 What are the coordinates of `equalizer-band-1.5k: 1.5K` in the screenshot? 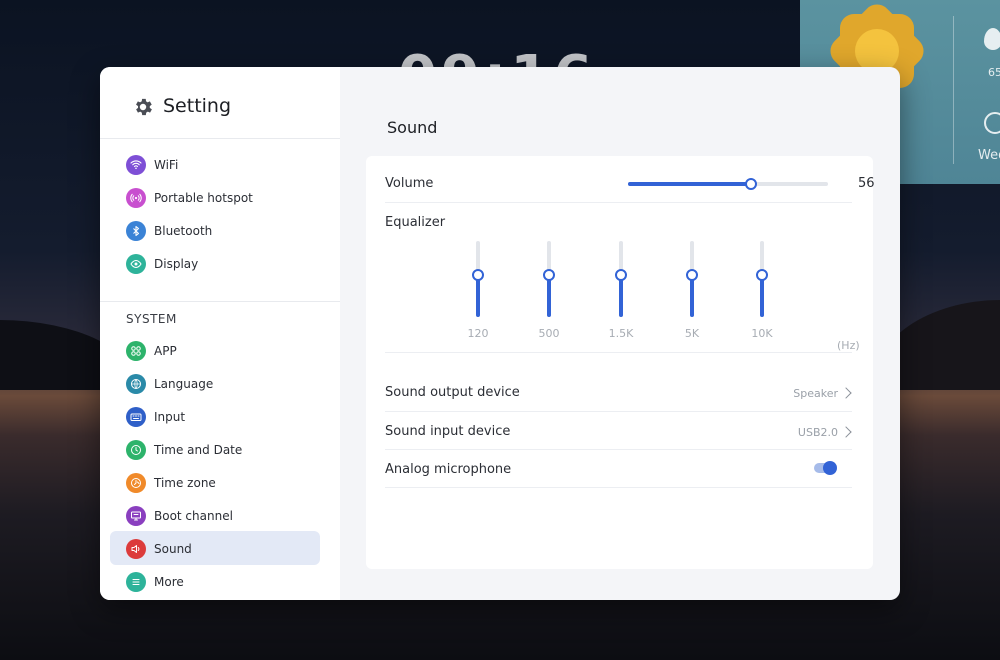 It's located at (621, 291).